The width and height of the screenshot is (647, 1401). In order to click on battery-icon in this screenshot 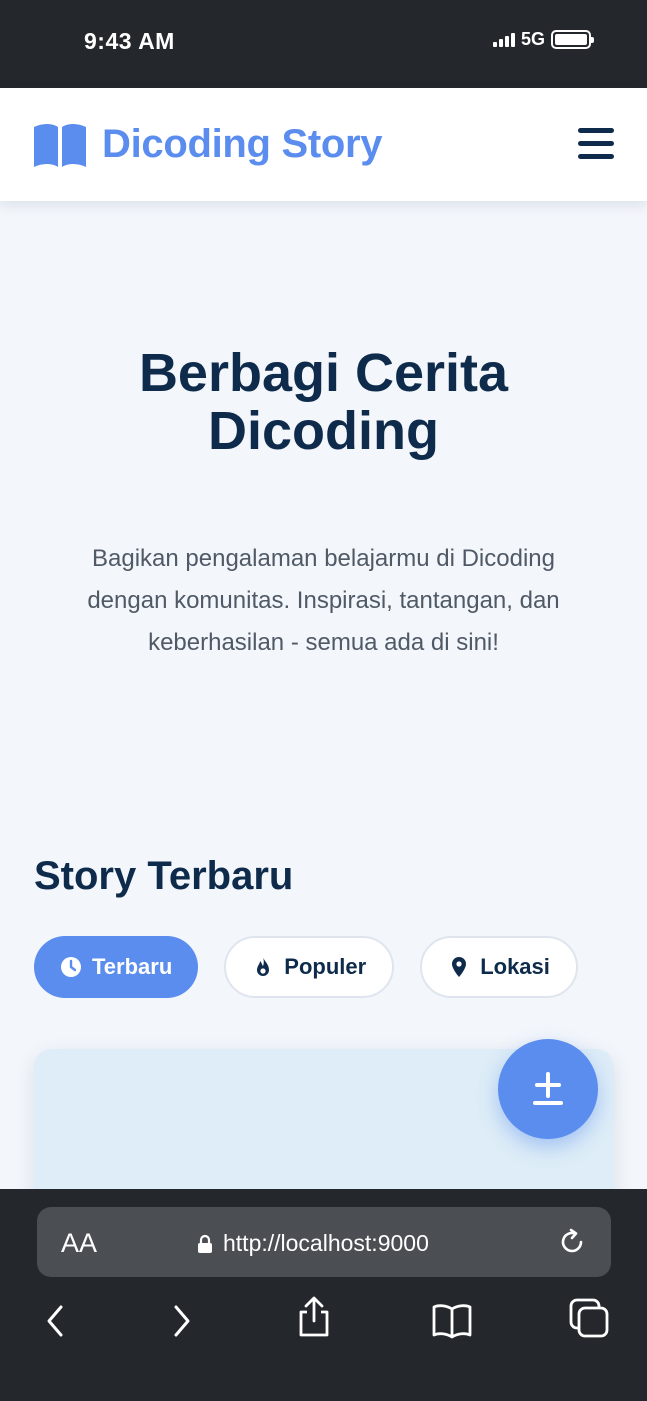, I will do `click(572, 39)`.